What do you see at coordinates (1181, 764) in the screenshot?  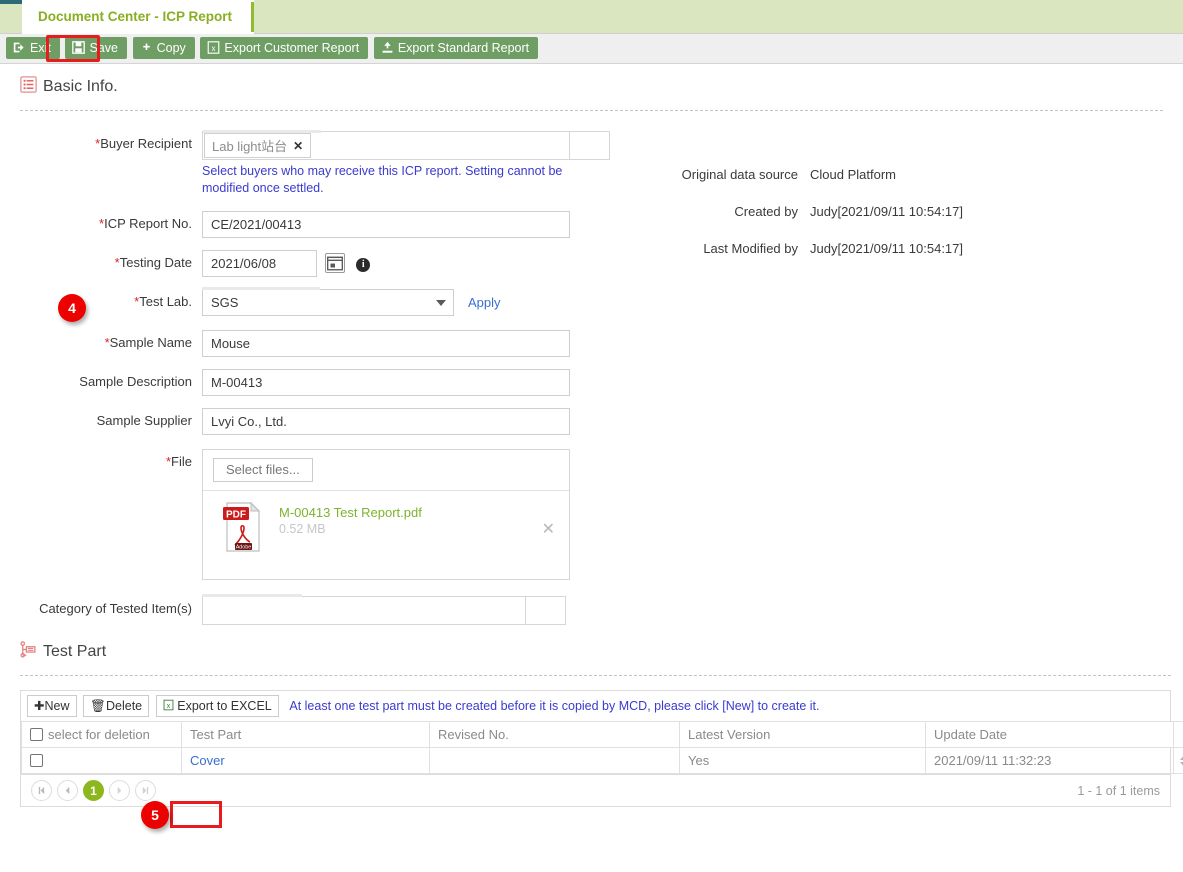 I see `scroll-down-icon` at bounding box center [1181, 764].